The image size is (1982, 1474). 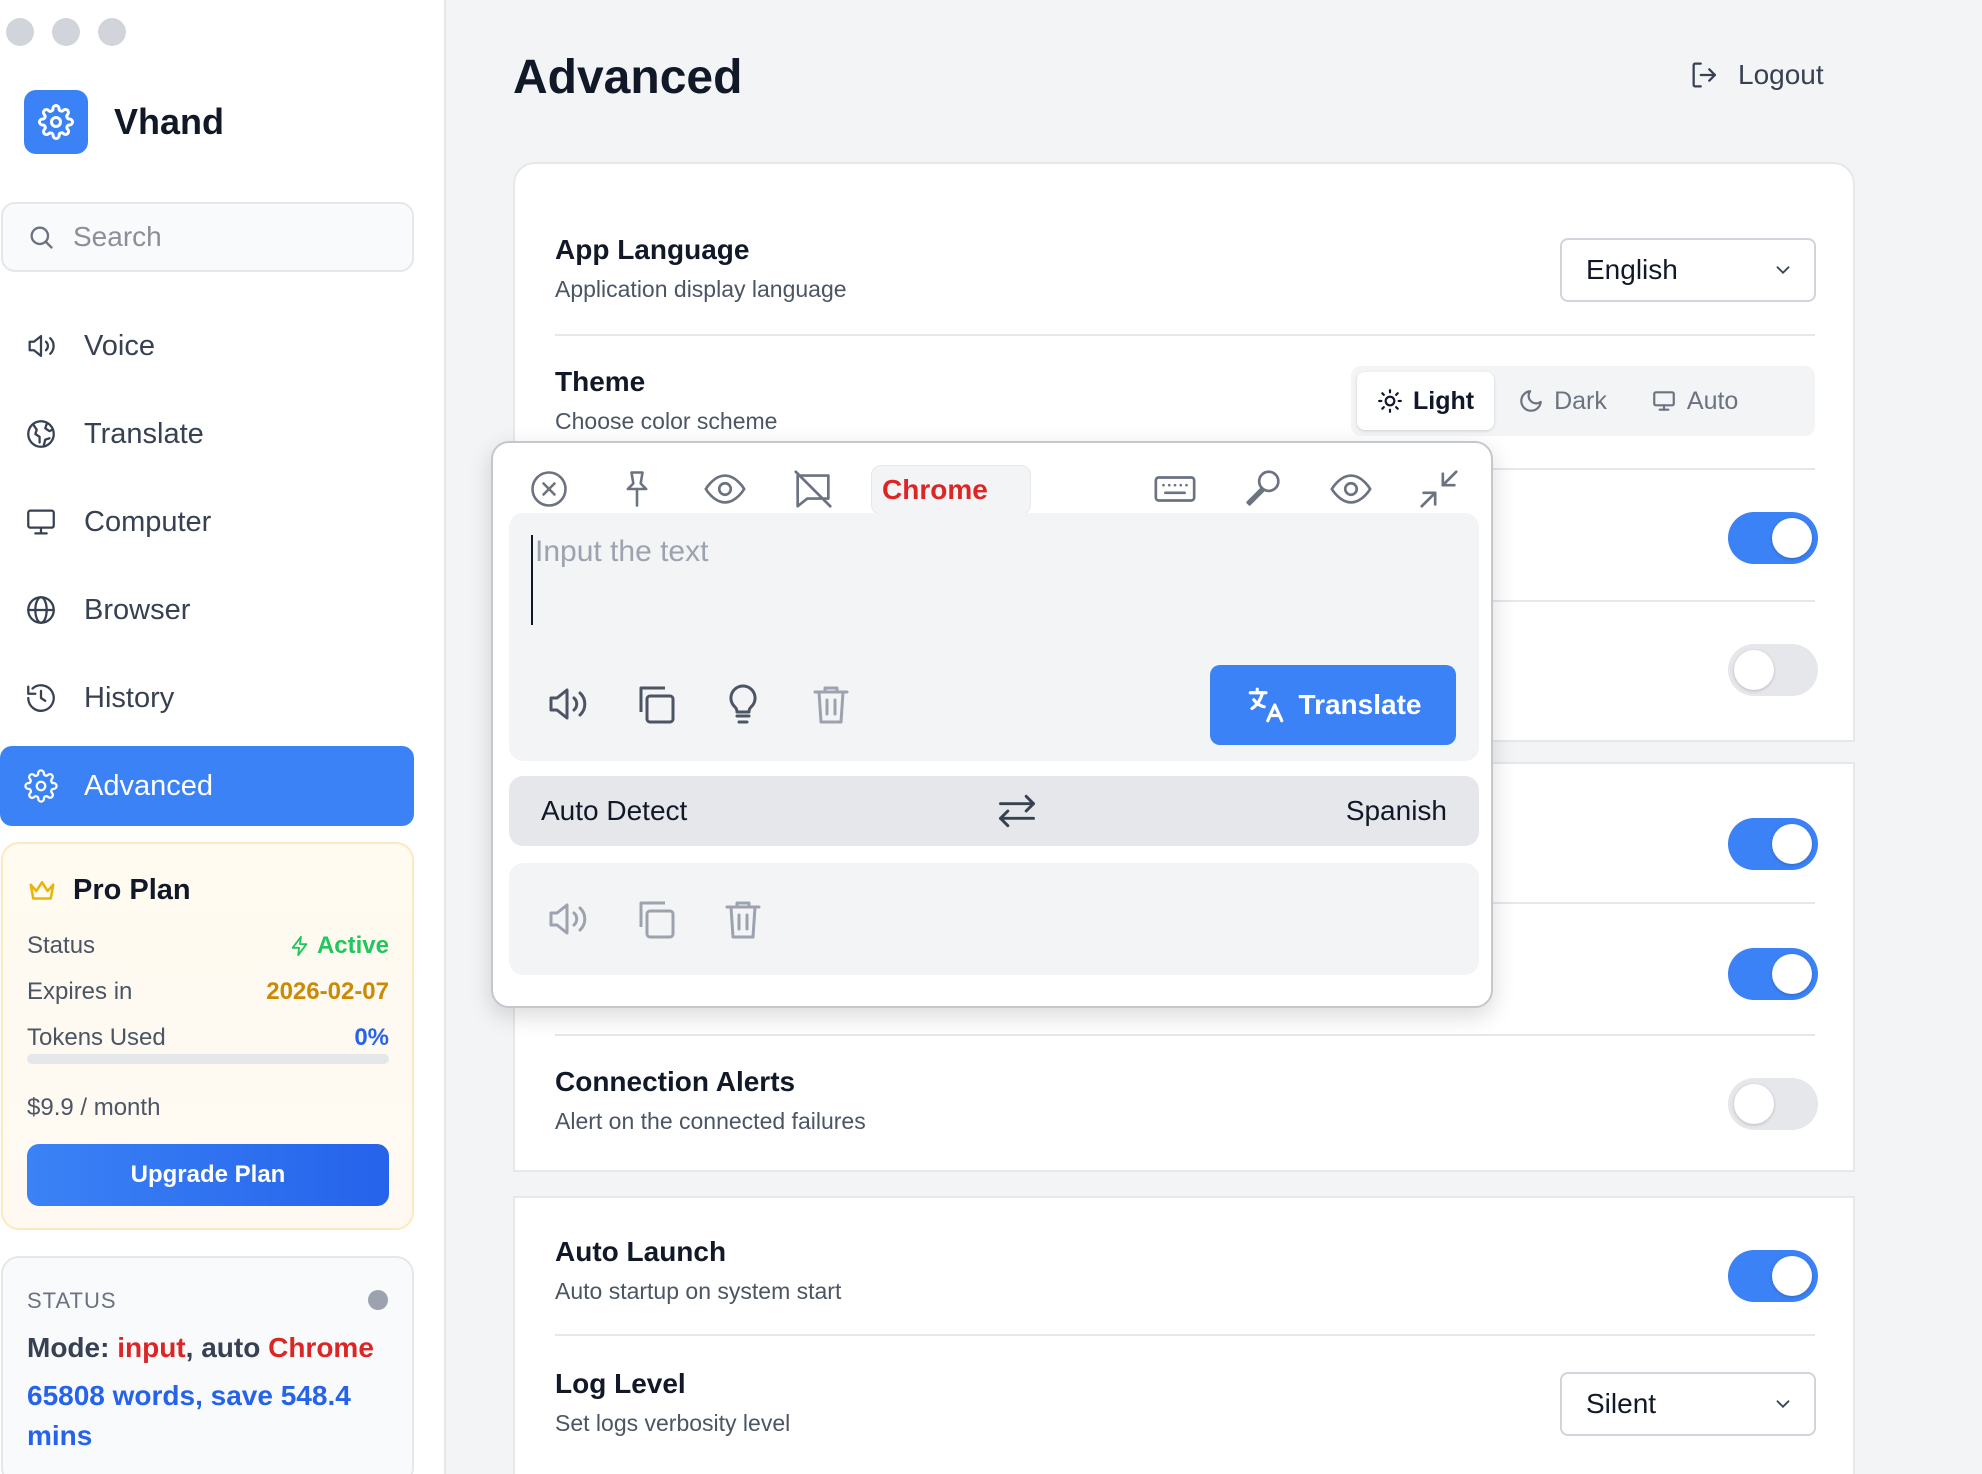 What do you see at coordinates (169, 121) in the screenshot?
I see `app-name: Vhand` at bounding box center [169, 121].